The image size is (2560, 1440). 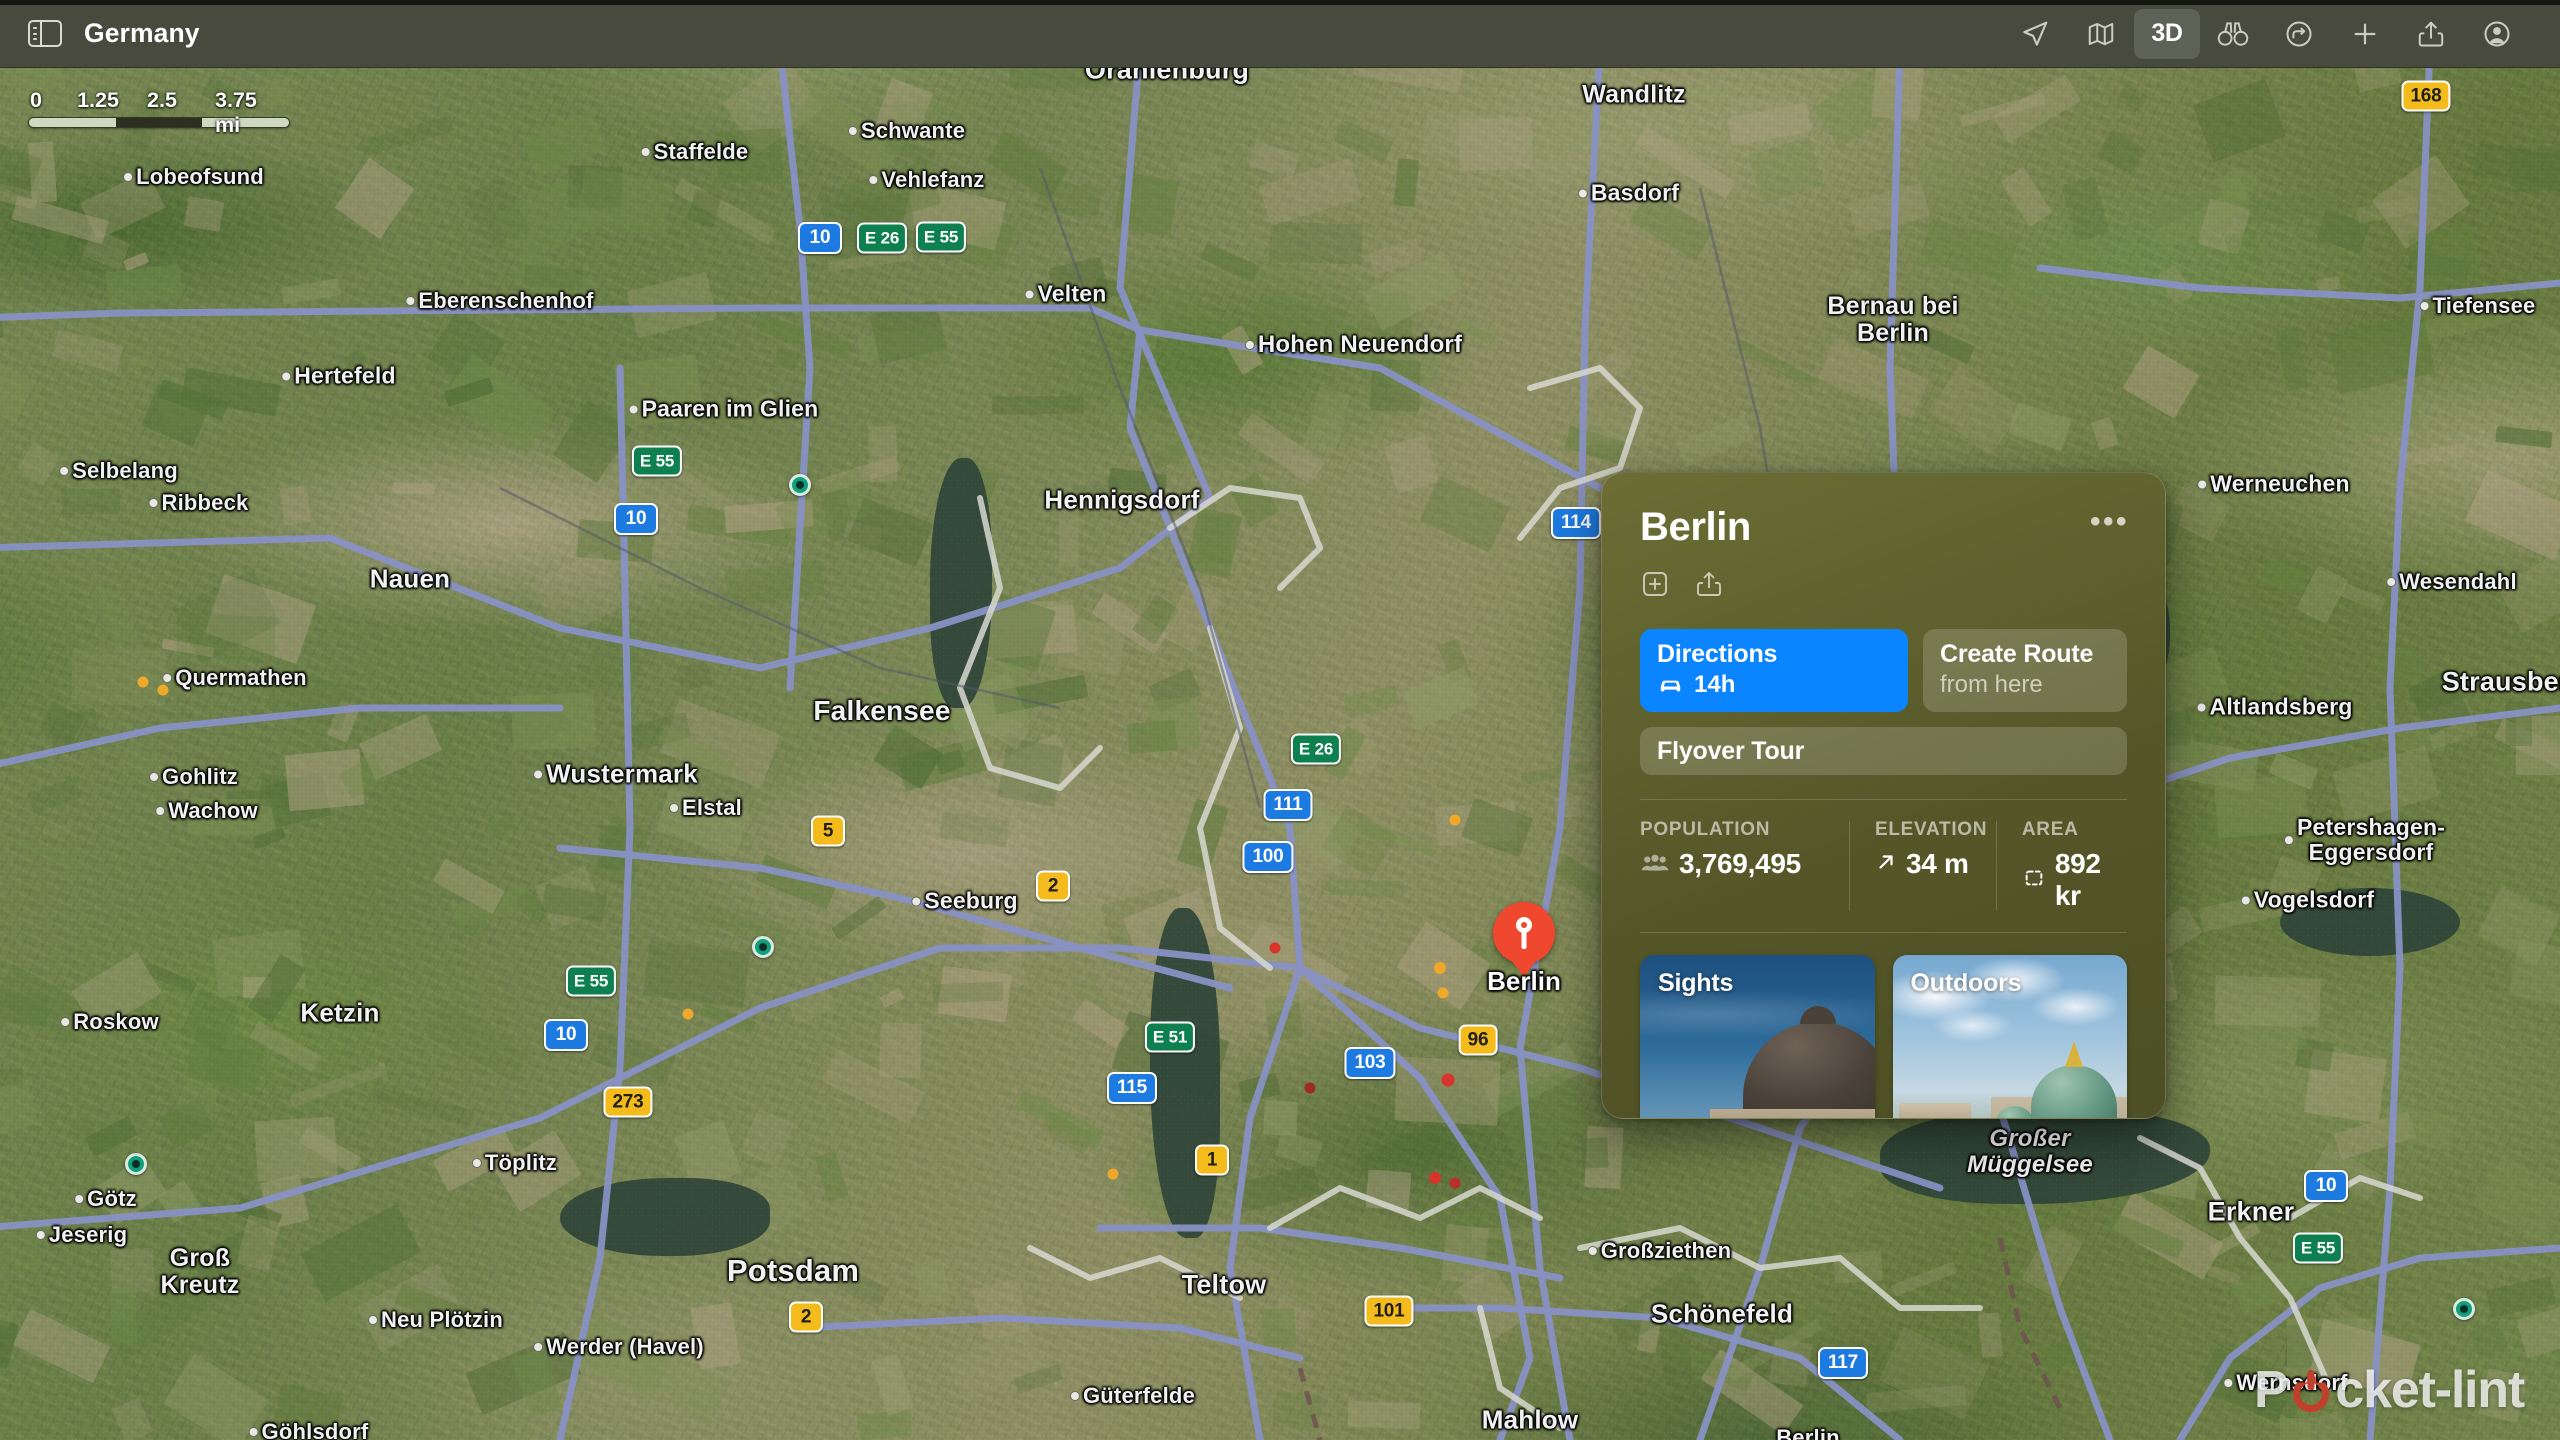 I want to click on look-around-icon, so click(x=2233, y=34).